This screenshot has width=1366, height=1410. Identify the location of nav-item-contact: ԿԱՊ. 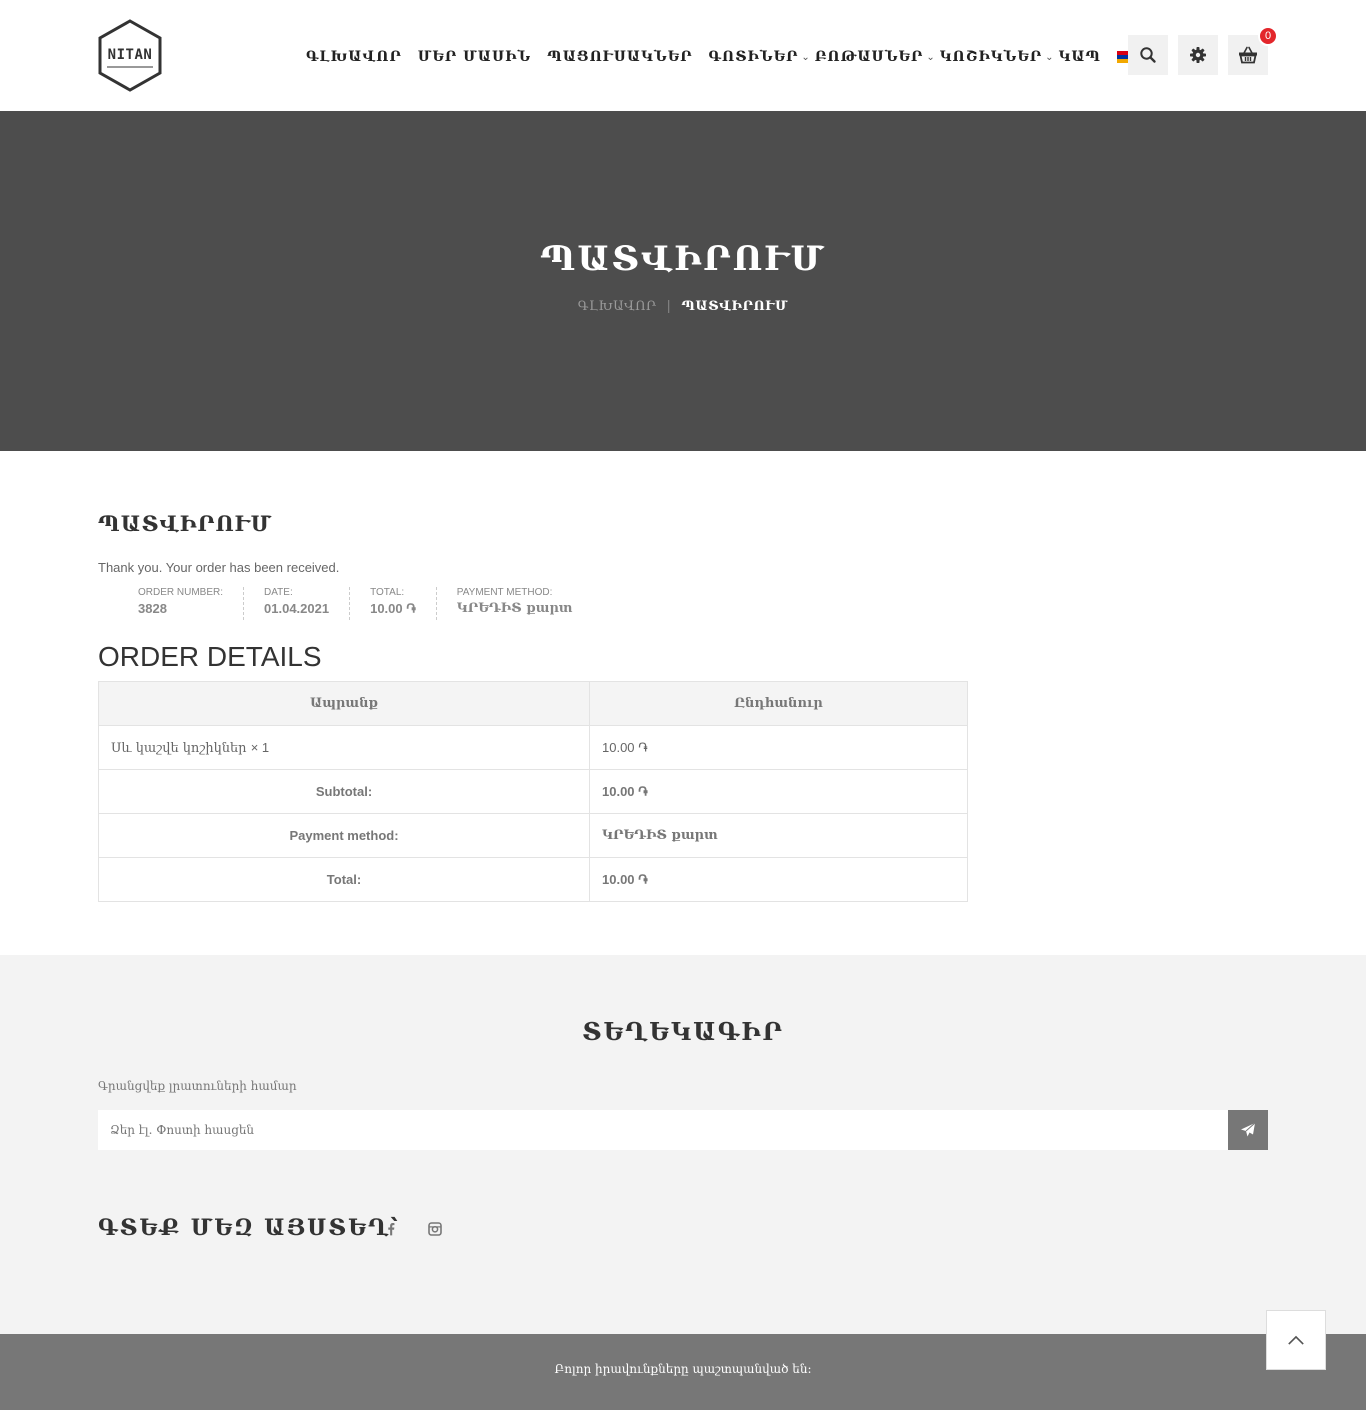
(1080, 57).